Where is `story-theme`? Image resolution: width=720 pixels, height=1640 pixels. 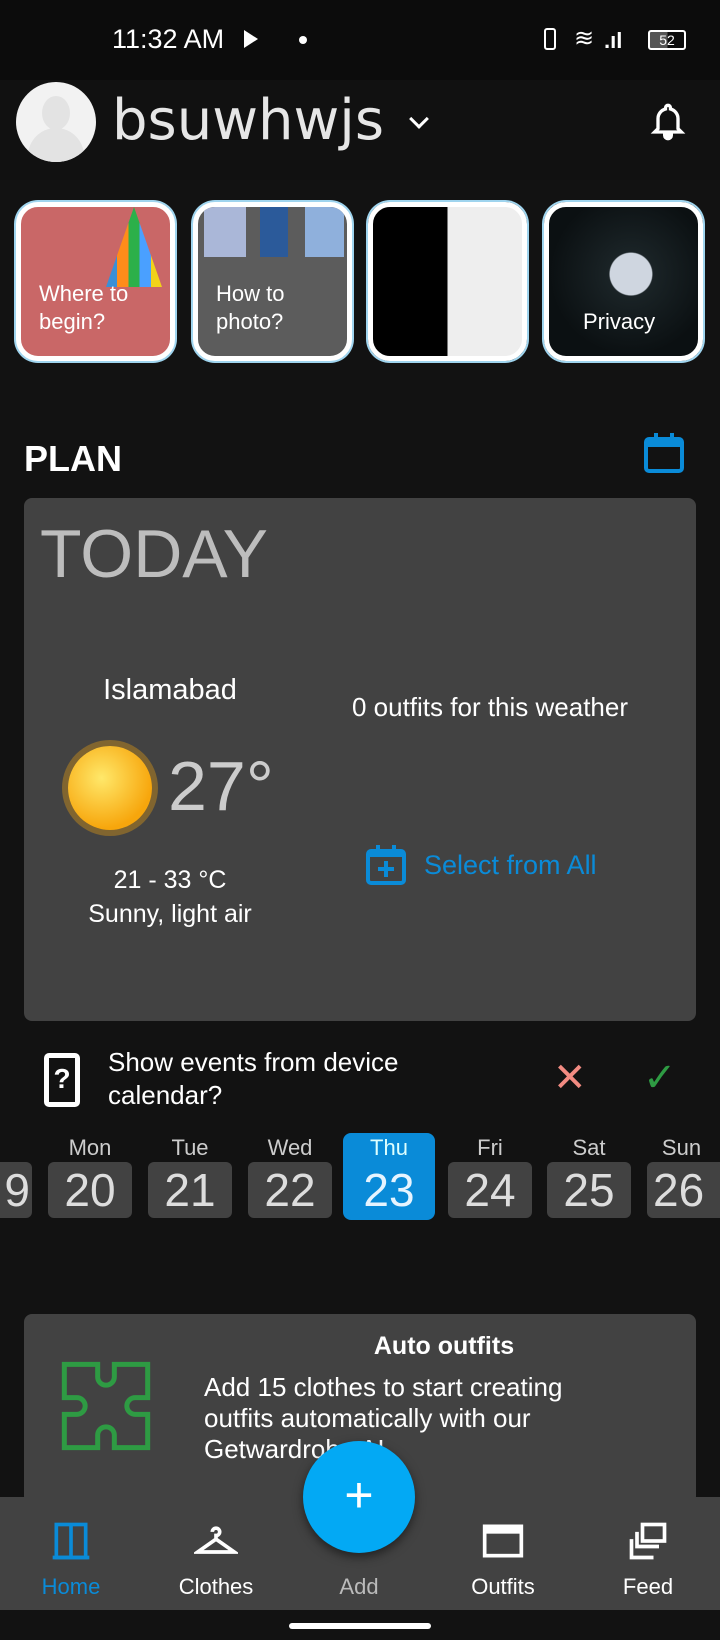
story-theme is located at coordinates (447, 281).